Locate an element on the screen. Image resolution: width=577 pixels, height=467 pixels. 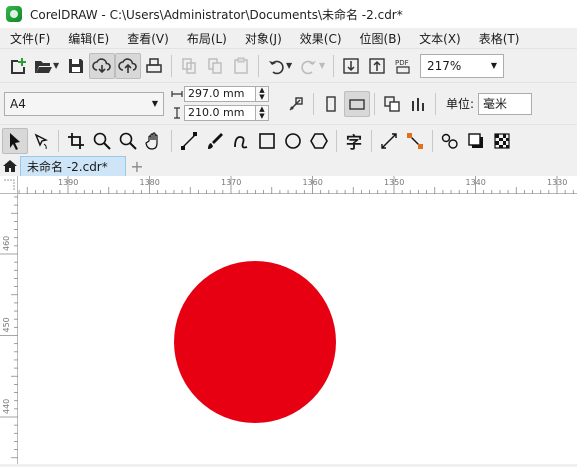
shape-tool-icon is located at coordinates (41, 141).